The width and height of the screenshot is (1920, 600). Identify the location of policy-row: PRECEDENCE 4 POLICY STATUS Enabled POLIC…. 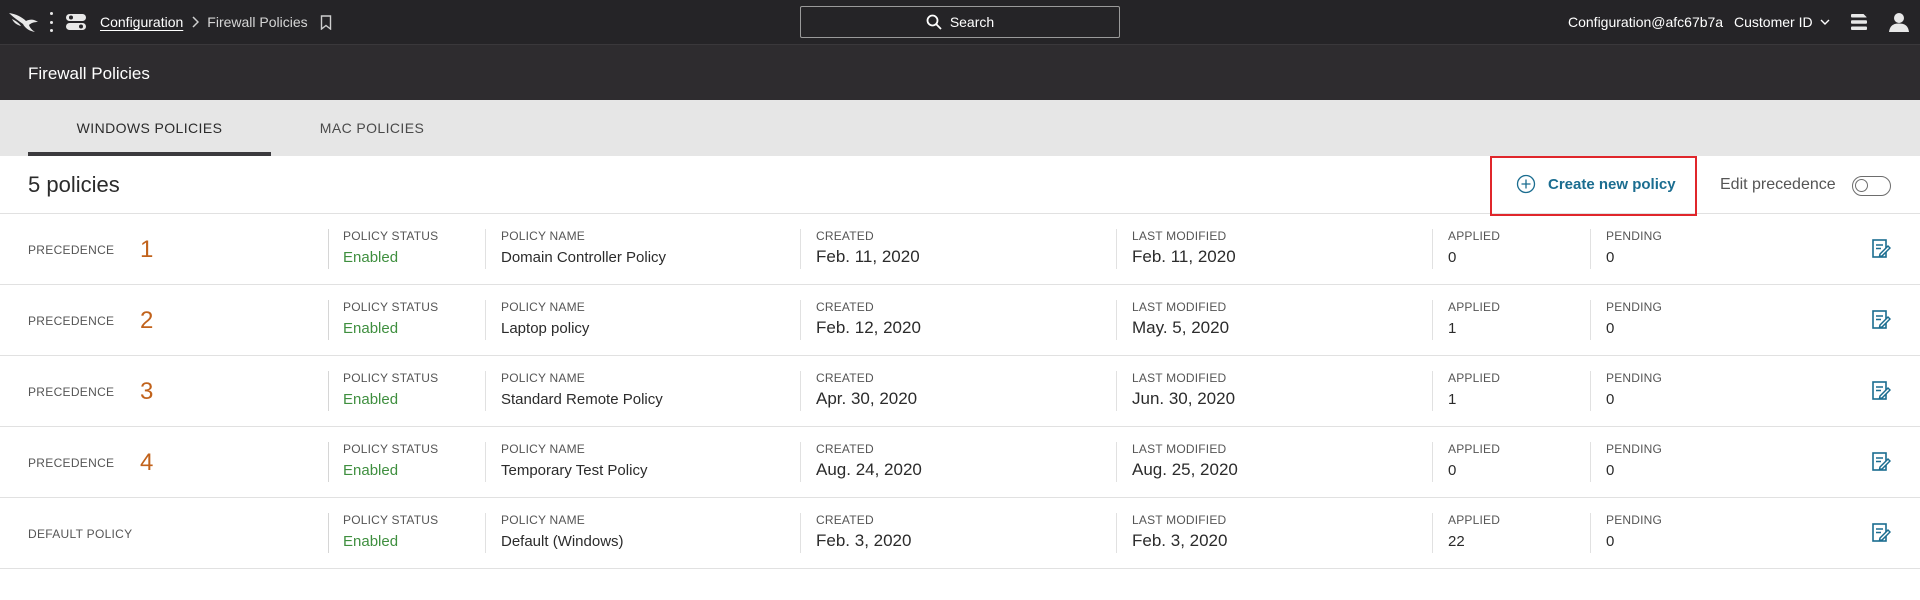
(960, 462).